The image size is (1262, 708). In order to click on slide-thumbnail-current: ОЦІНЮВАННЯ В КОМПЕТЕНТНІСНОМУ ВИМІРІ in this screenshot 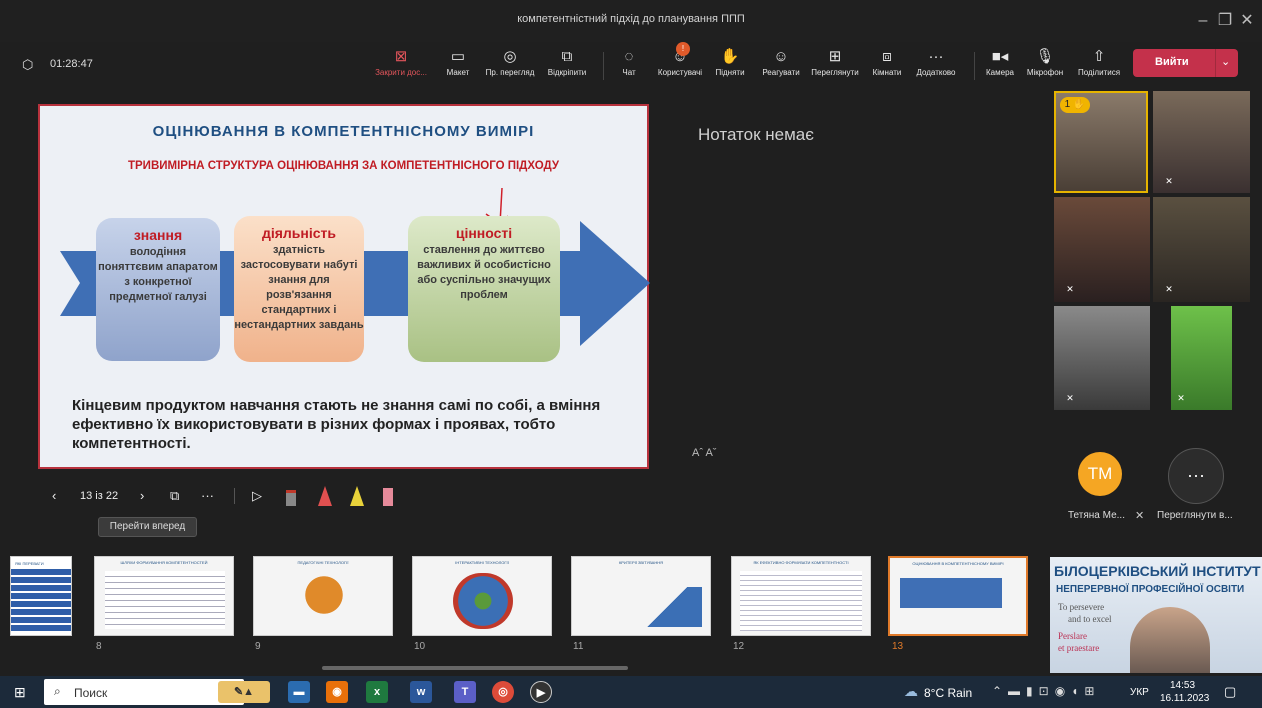, I will do `click(958, 596)`.